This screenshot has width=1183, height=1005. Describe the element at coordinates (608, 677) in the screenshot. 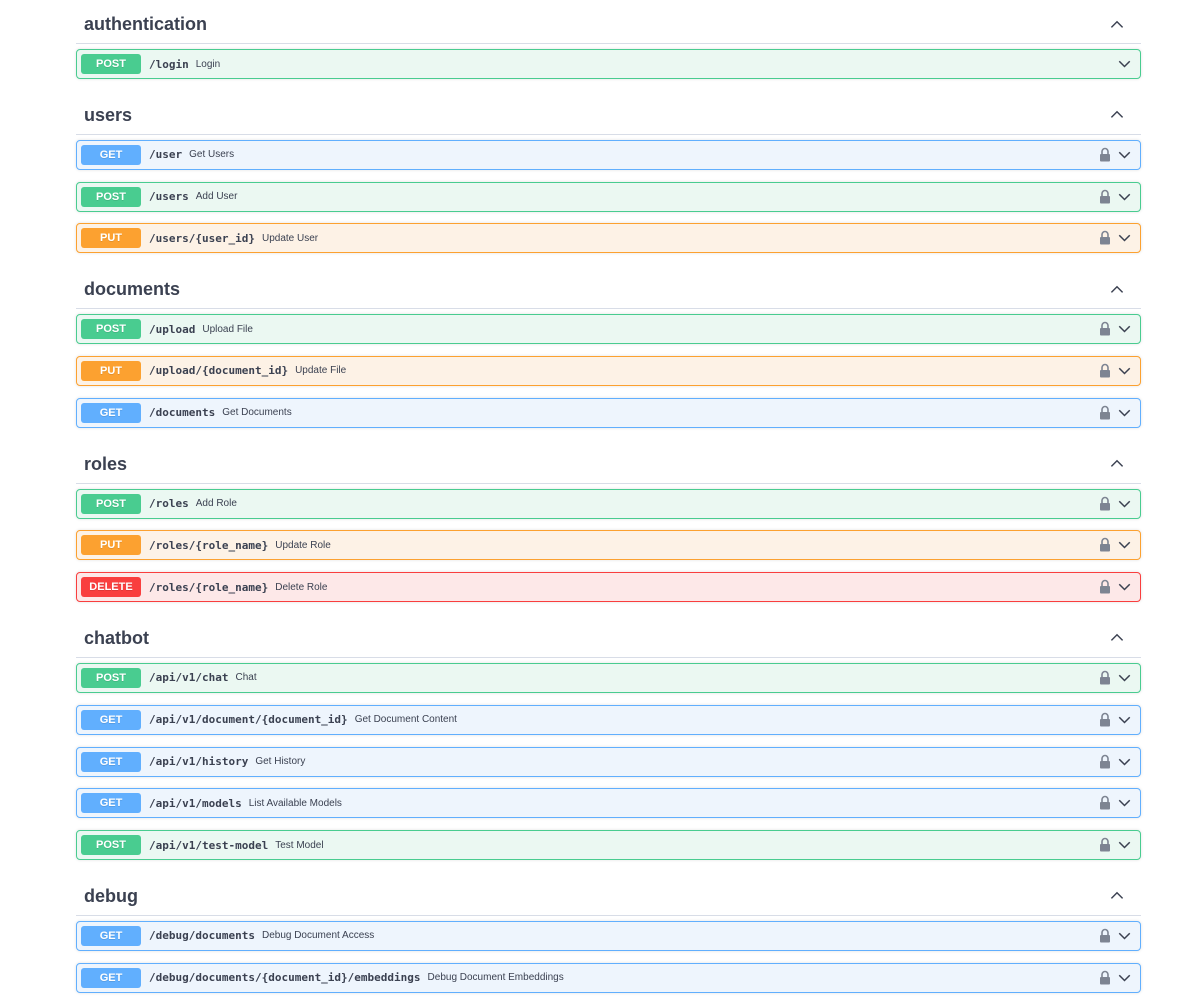

I see `operation-post: POST/api/v1/chat Chat` at that location.